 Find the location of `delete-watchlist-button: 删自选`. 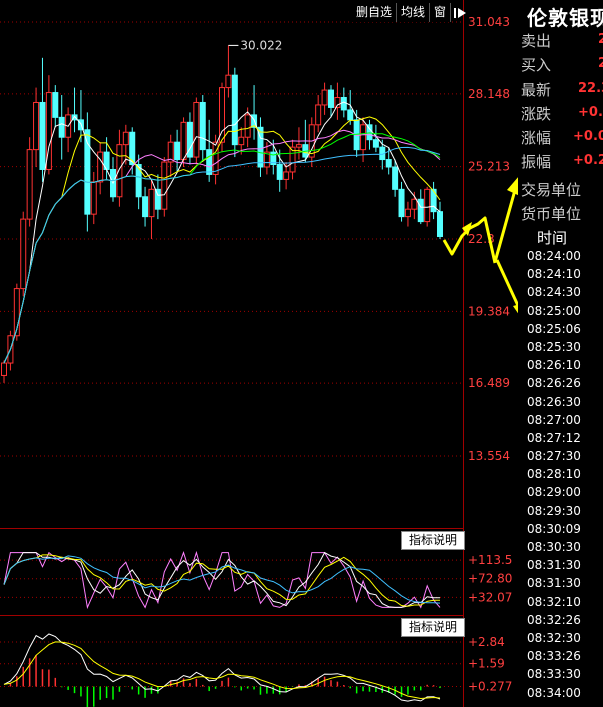

delete-watchlist-button: 删自选 is located at coordinates (375, 12).